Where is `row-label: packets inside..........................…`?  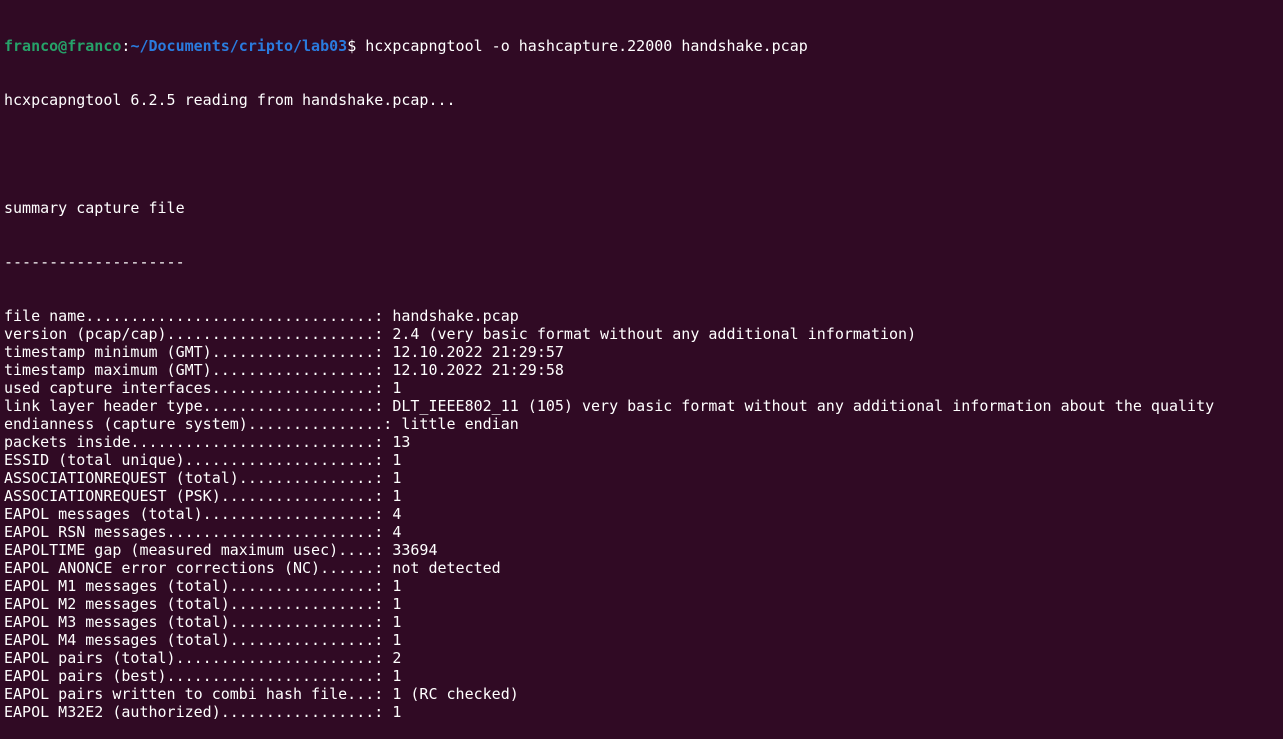
row-label: packets inside..........................… is located at coordinates (189, 442).